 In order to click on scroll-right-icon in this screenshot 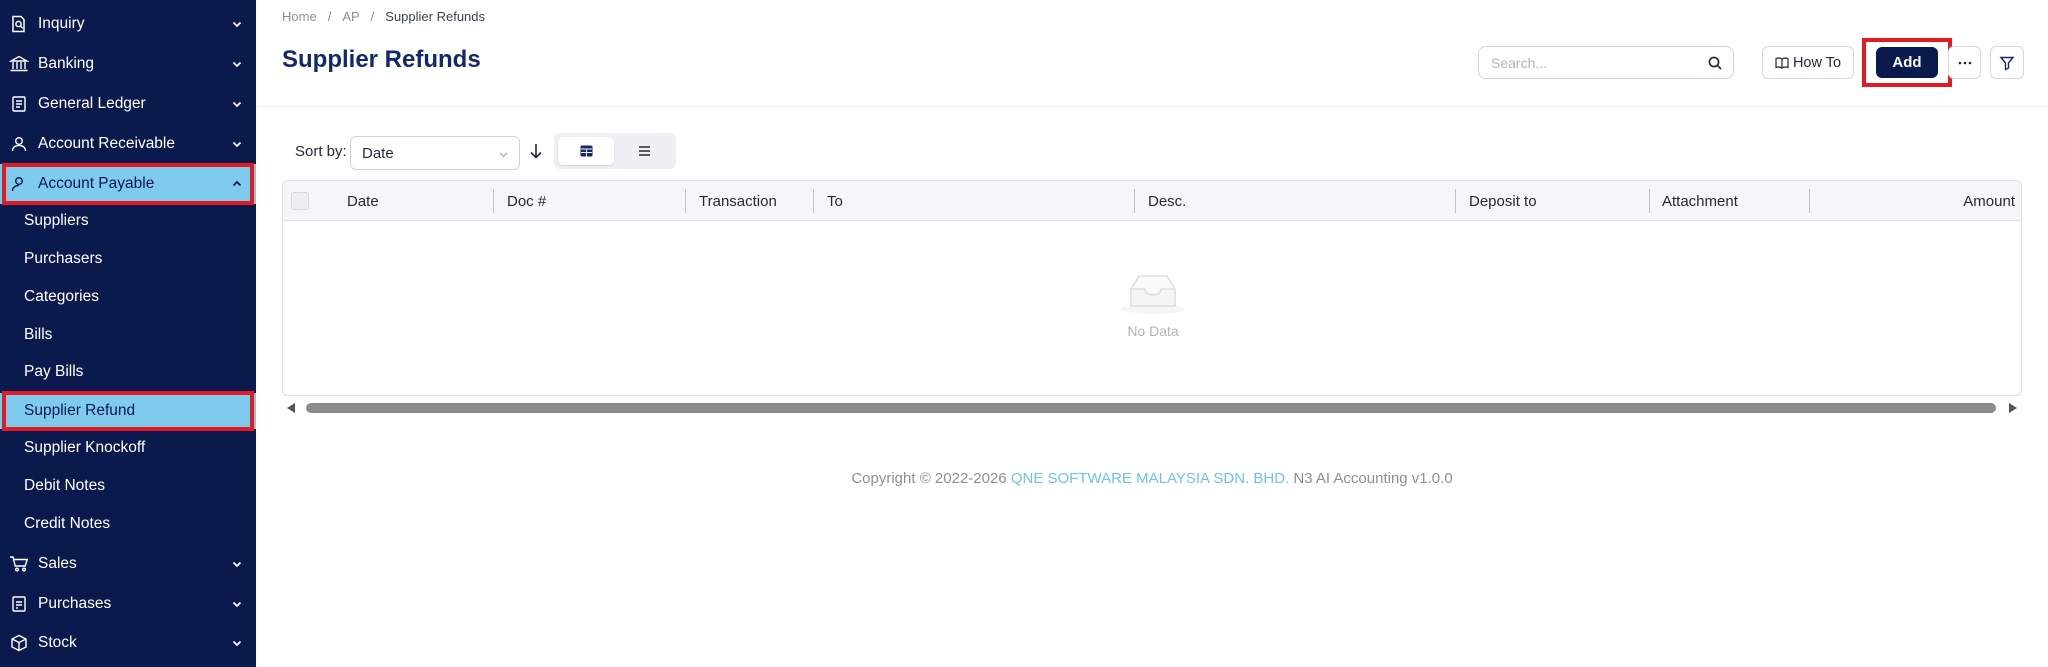, I will do `click(2013, 408)`.